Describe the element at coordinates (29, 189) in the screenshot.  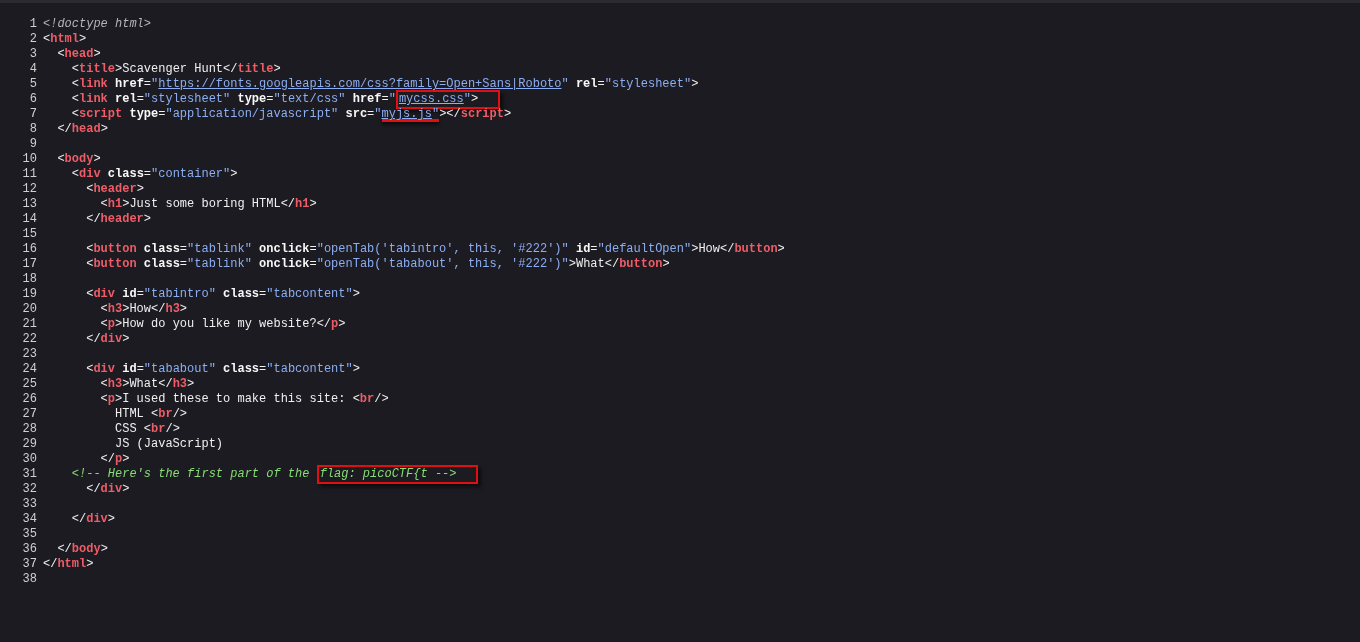
I see `line-number: 12` at that location.